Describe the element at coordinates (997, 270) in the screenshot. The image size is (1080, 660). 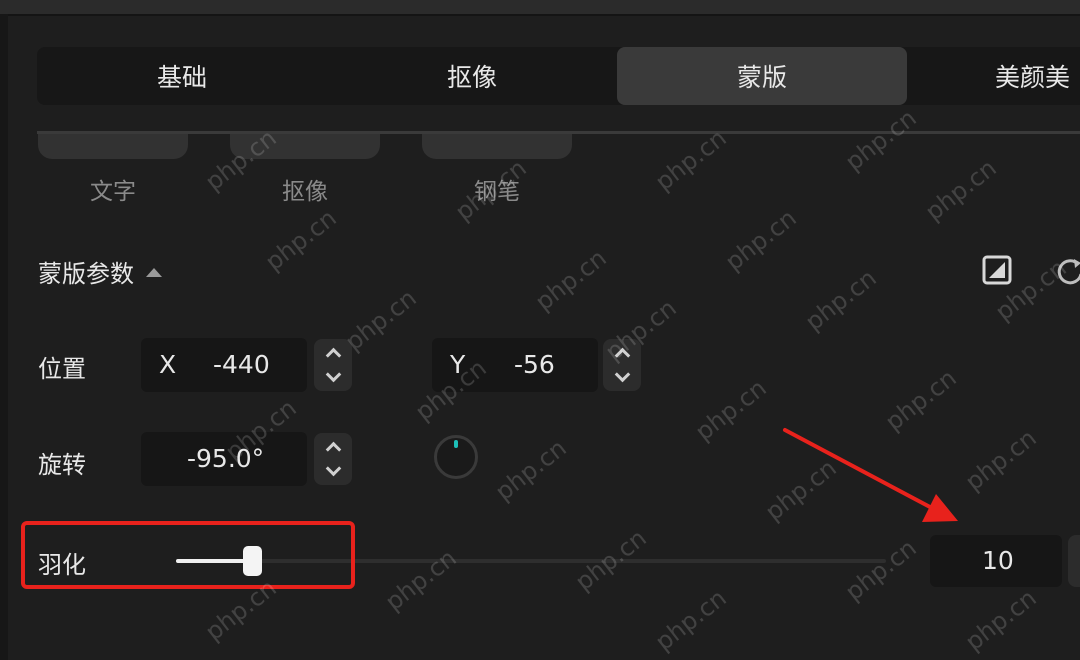
I see `invert-mask-icon` at that location.